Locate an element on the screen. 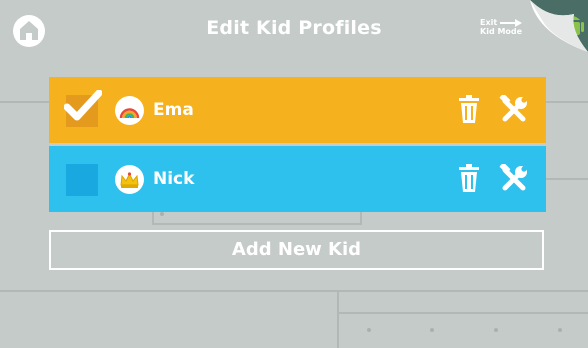 The width and height of the screenshot is (588, 348). page-curl is located at coordinates (559, 26).